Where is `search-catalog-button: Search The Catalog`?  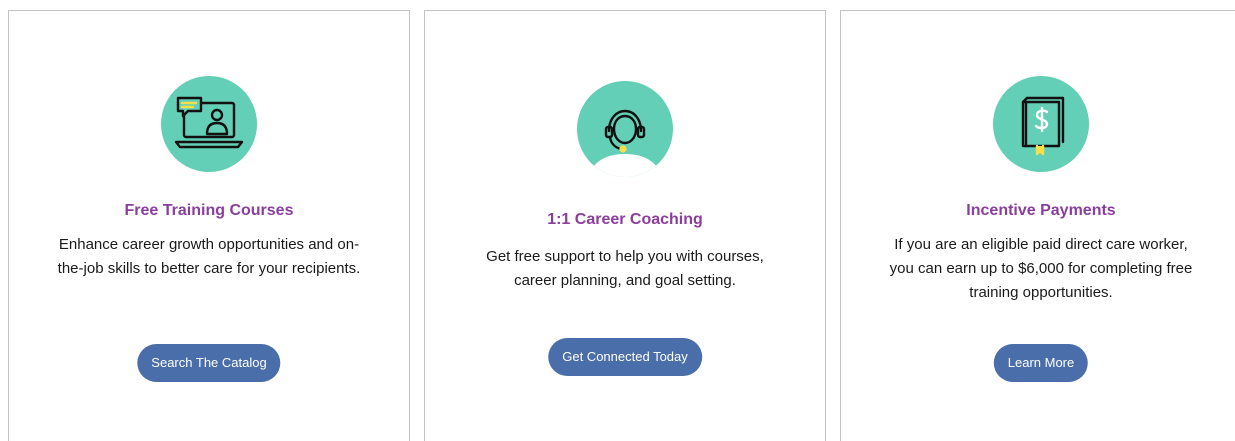 search-catalog-button: Search The Catalog is located at coordinates (209, 363).